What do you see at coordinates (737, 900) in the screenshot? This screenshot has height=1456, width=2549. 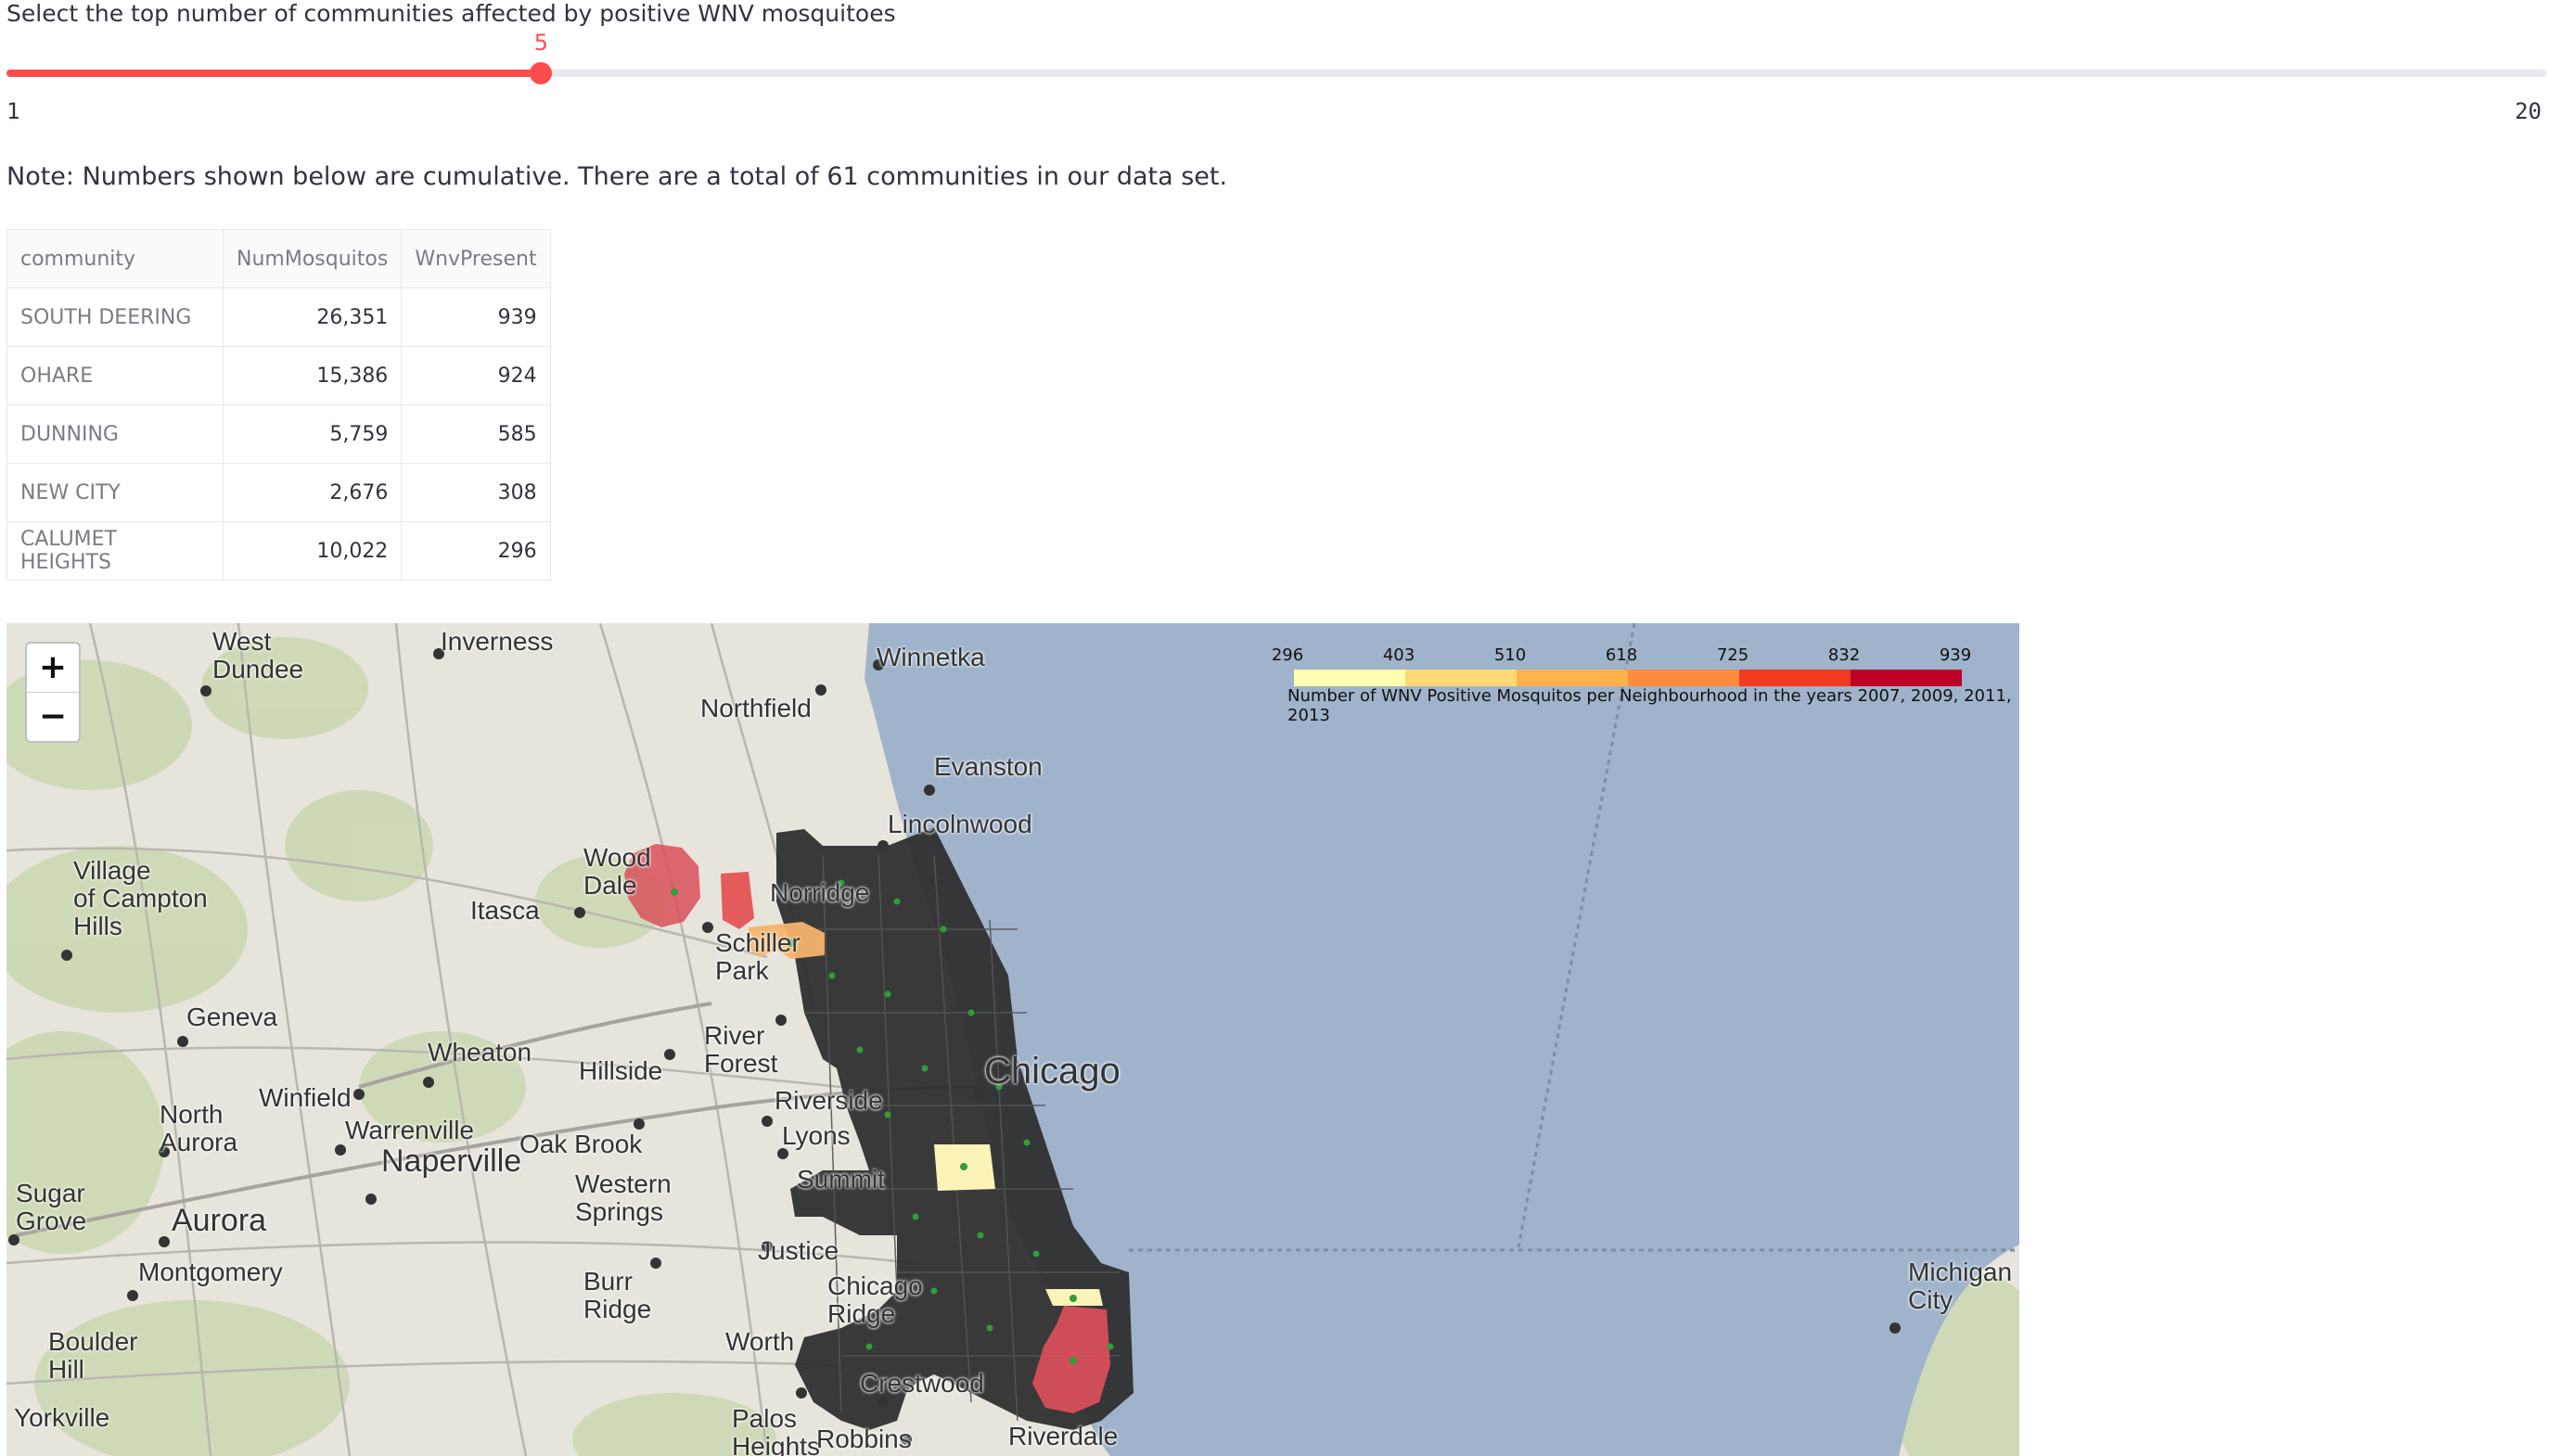 I see `community-ohare-extension` at bounding box center [737, 900].